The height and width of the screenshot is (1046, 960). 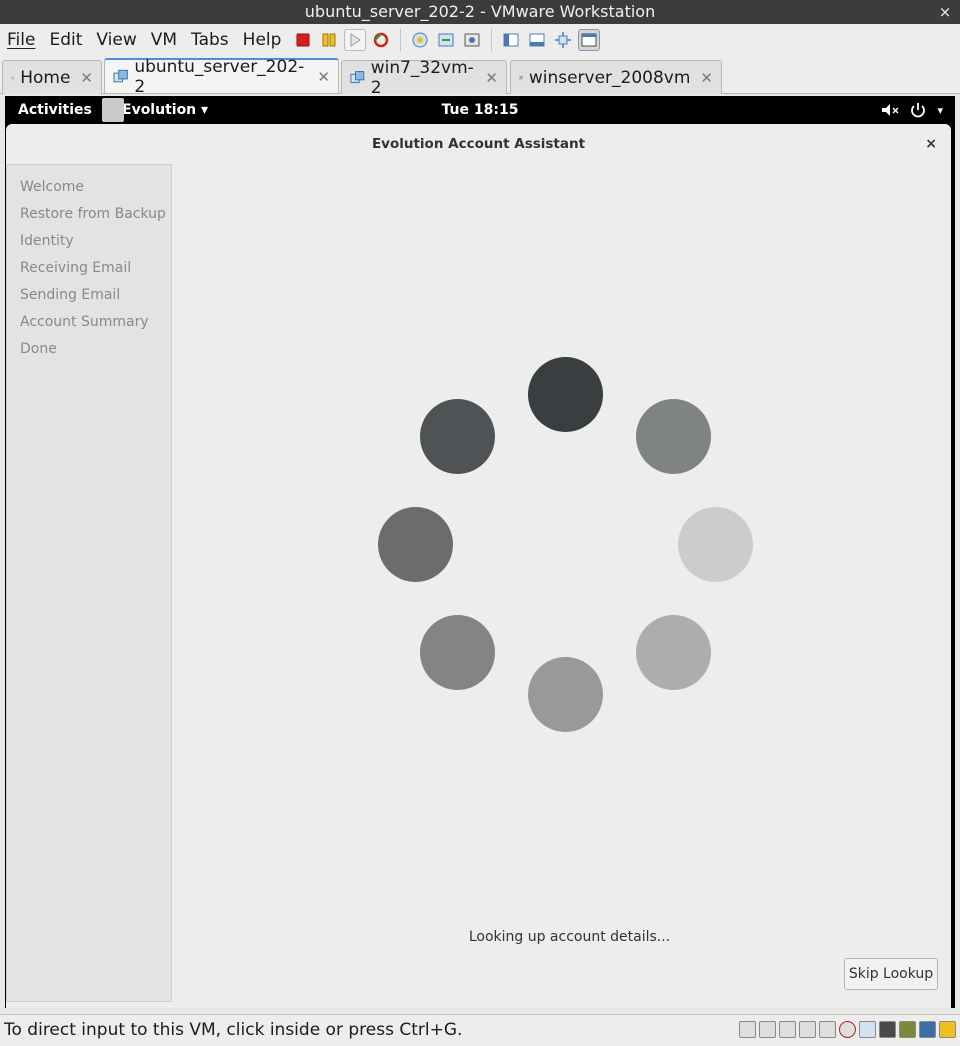 I want to click on tab-ubuntu-server: ubuntu_server_202-2 ✕, so click(x=221, y=77).